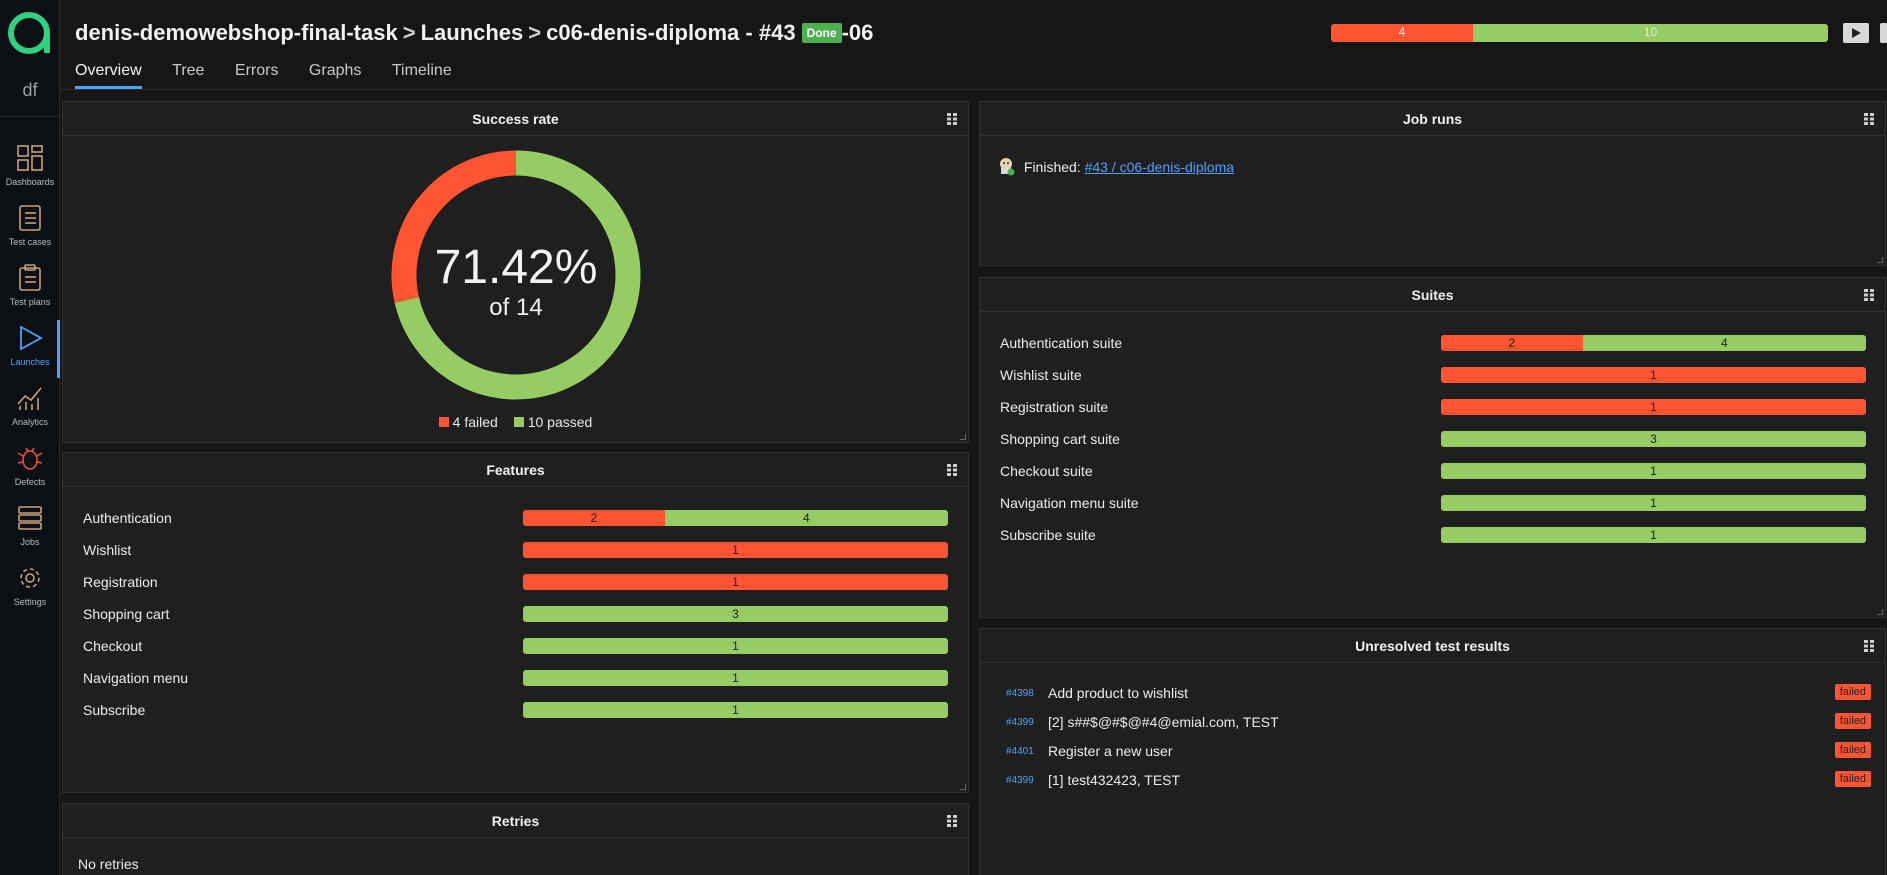  Describe the element at coordinates (515, 821) in the screenshot. I see `panel-title: Retries` at that location.